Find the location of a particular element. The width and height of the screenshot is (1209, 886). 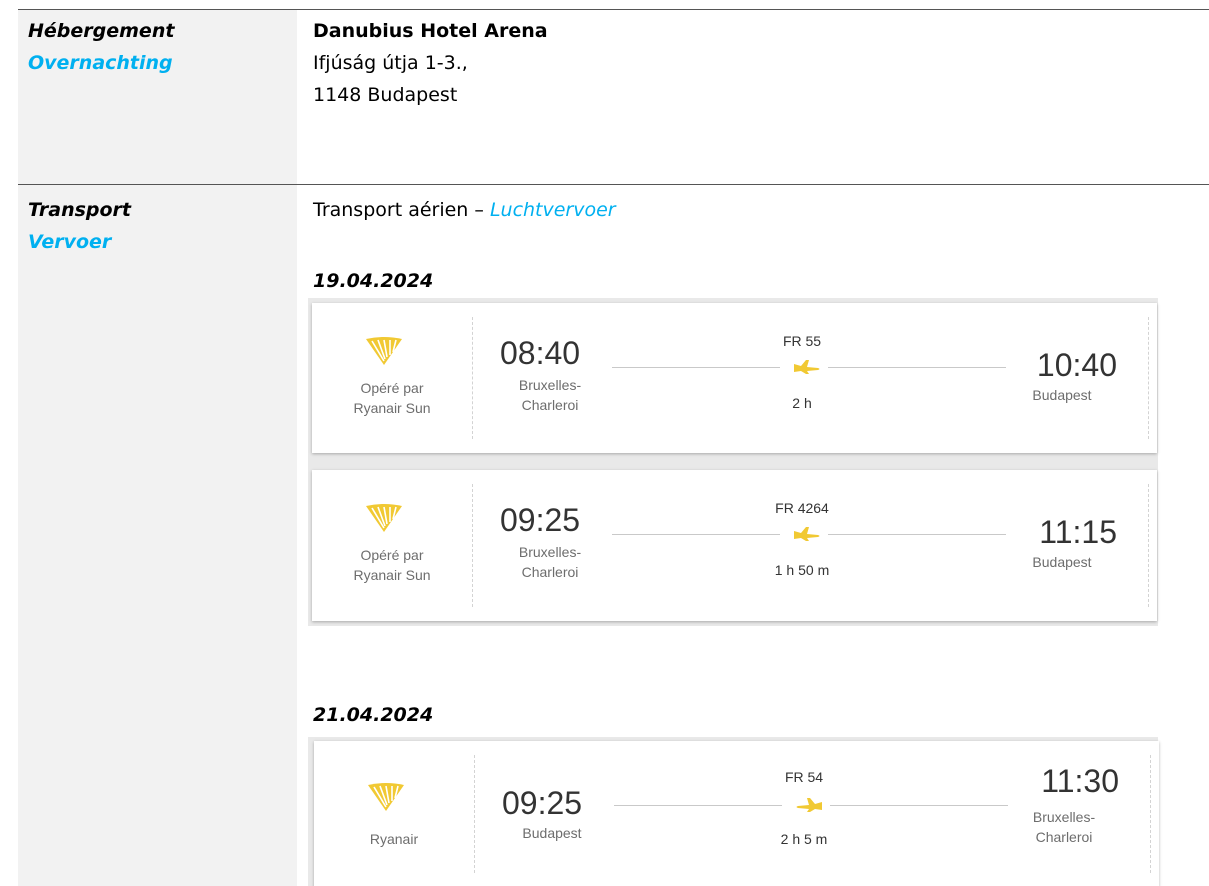

hotel-address-line2: 1148 Budapest is located at coordinates (385, 95).